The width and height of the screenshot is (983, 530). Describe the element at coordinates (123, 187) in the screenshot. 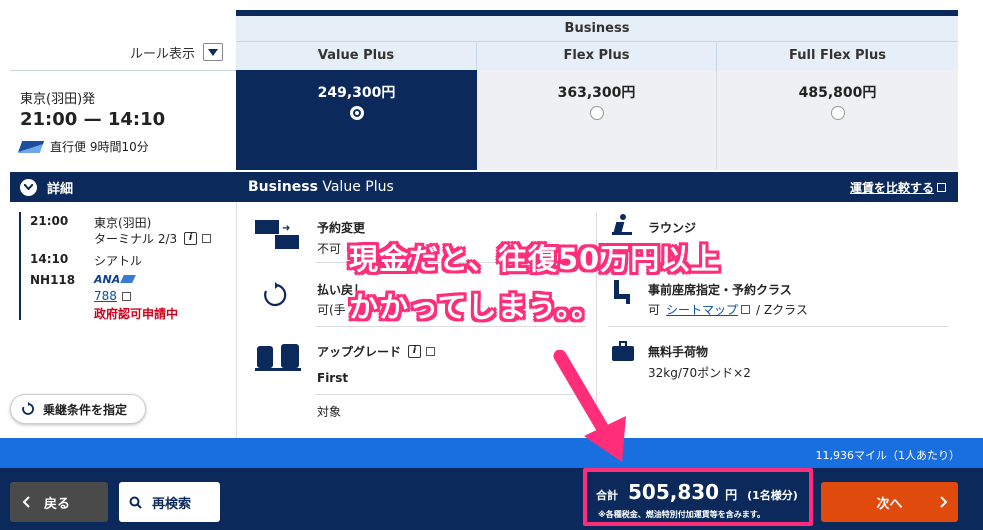

I see `details-toggle: 詳細` at that location.